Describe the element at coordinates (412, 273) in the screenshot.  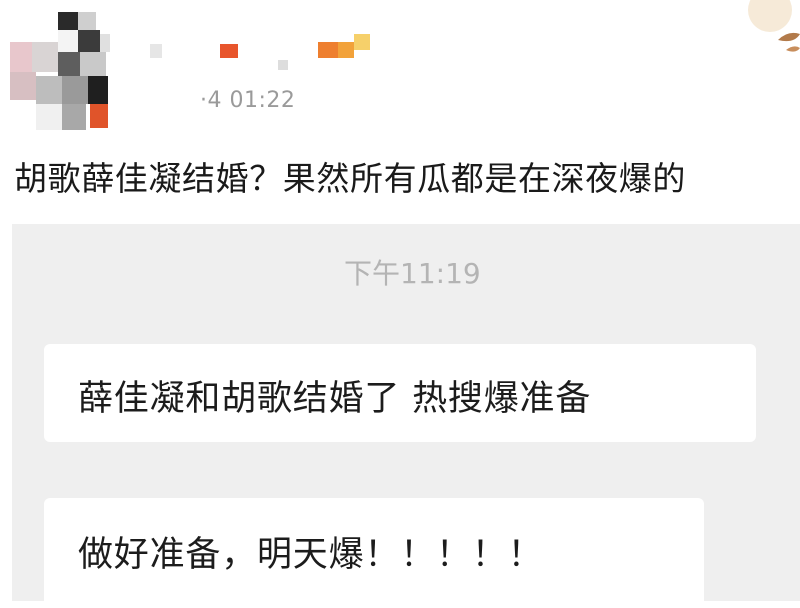
I see `chat-time: 下午11:19` at that location.